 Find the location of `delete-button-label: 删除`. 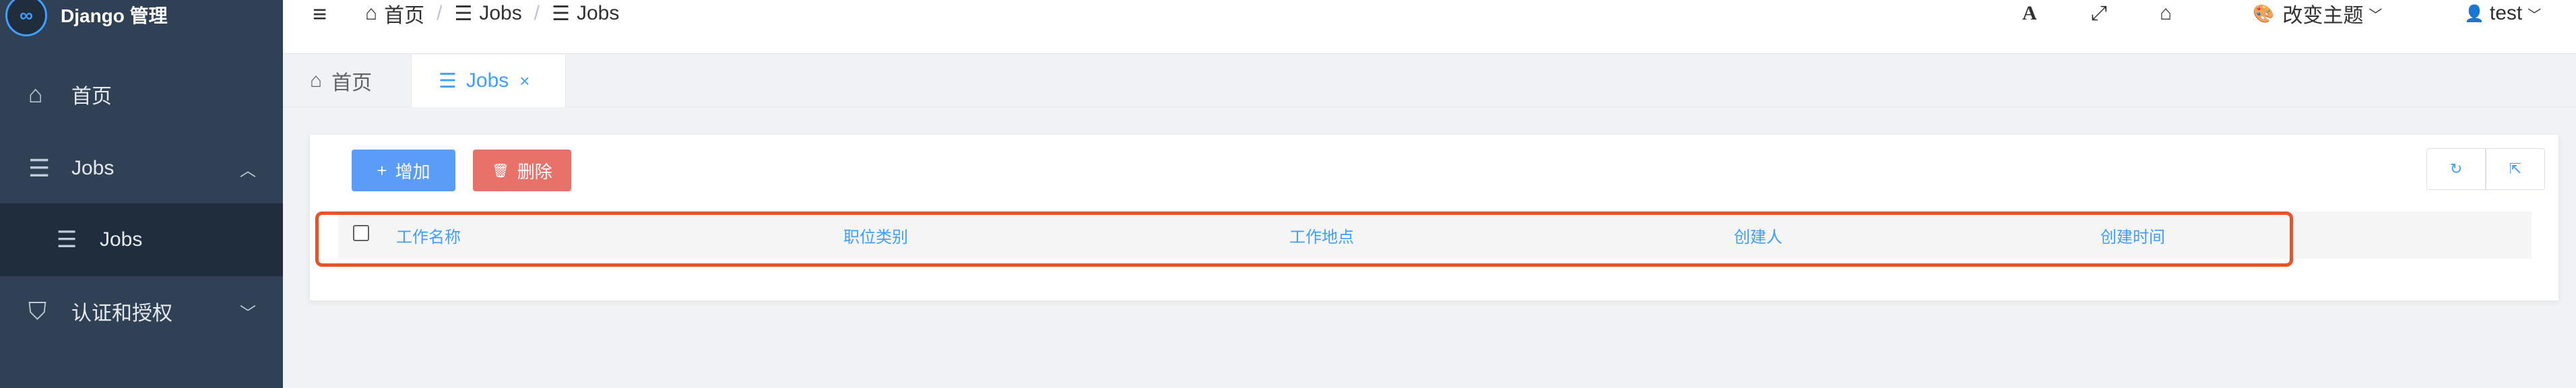

delete-button-label: 删除 is located at coordinates (534, 172).